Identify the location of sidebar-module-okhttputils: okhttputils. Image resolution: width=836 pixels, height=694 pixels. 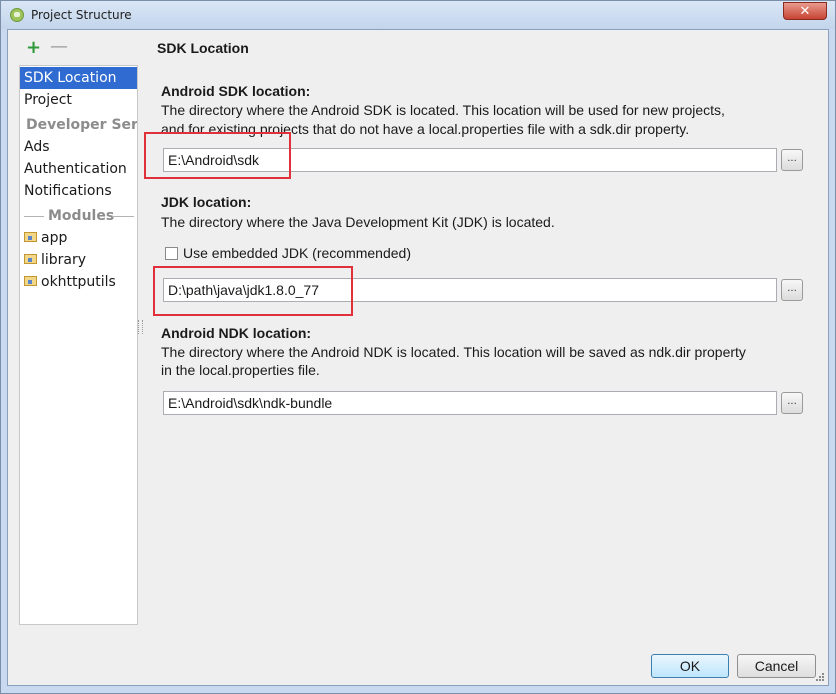
(70, 282).